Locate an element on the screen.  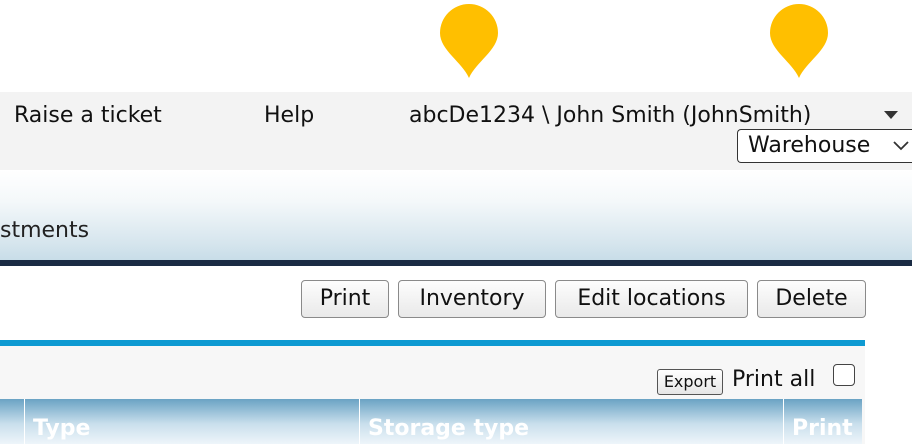
inventory-button: Inventory is located at coordinates (472, 299).